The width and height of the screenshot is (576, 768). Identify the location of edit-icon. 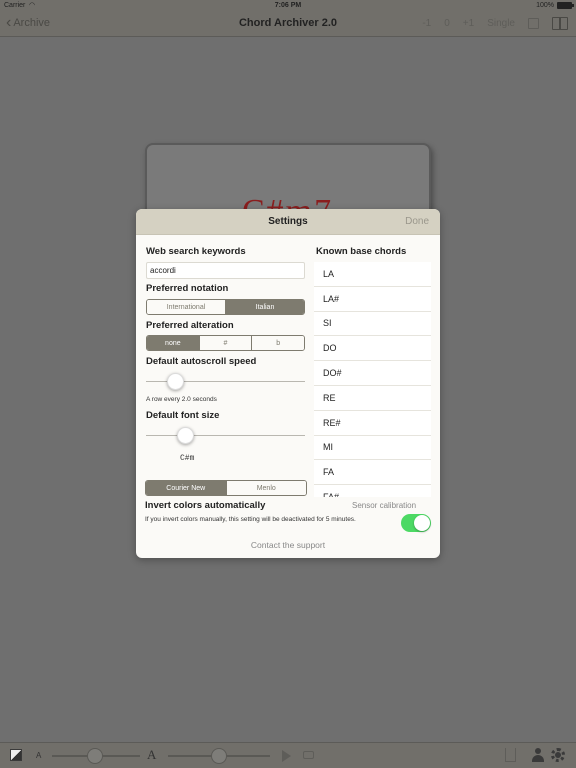
(533, 23).